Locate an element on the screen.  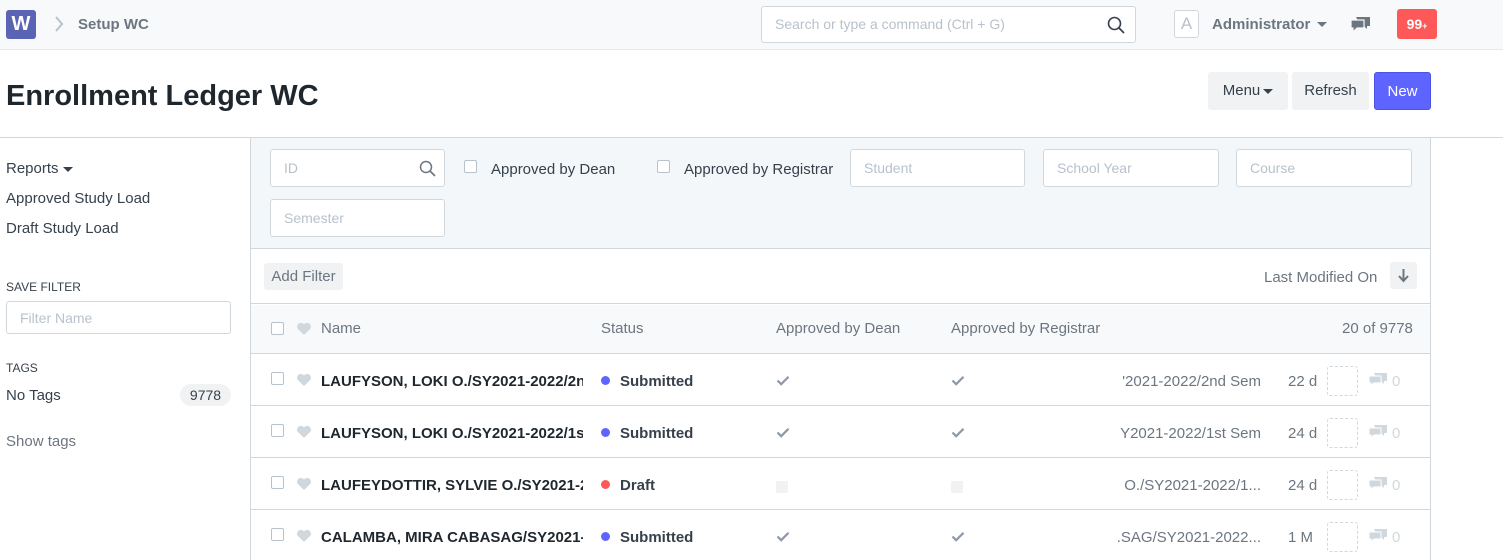
refresh-button: Refresh is located at coordinates (1330, 91).